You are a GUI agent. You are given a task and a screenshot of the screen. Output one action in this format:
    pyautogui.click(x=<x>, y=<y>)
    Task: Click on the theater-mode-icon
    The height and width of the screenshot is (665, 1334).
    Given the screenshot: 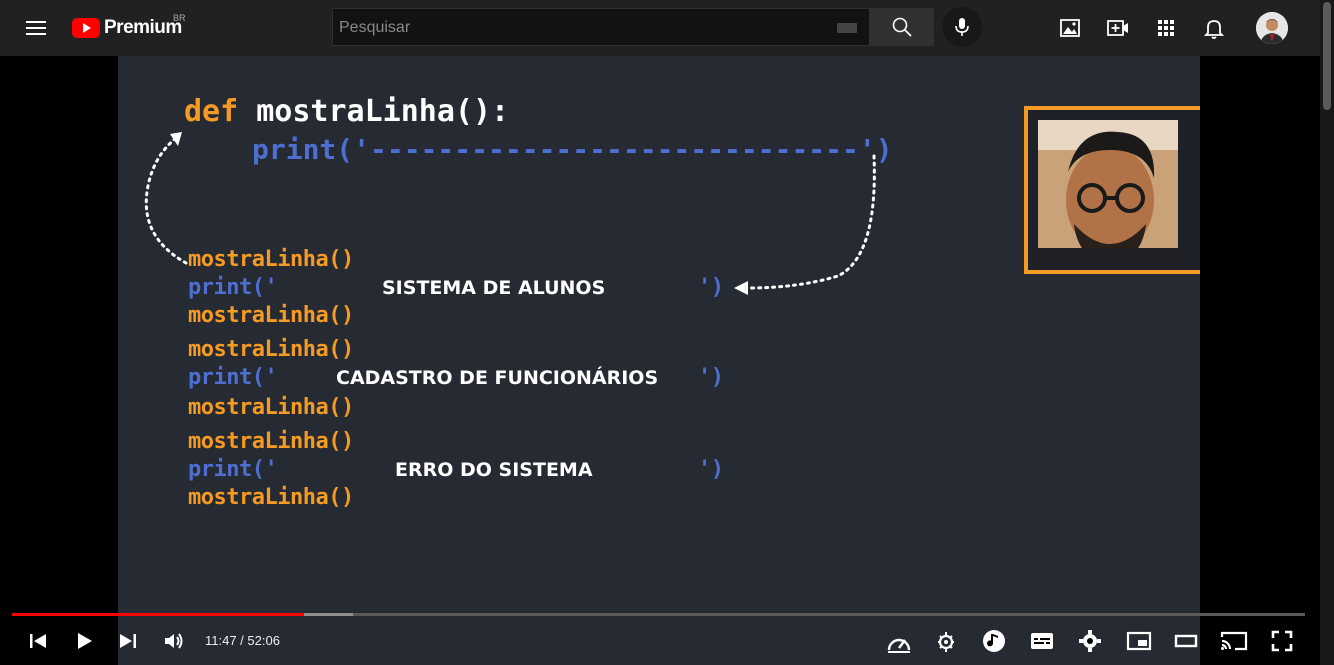 What is the action you would take?
    pyautogui.click(x=1186, y=641)
    